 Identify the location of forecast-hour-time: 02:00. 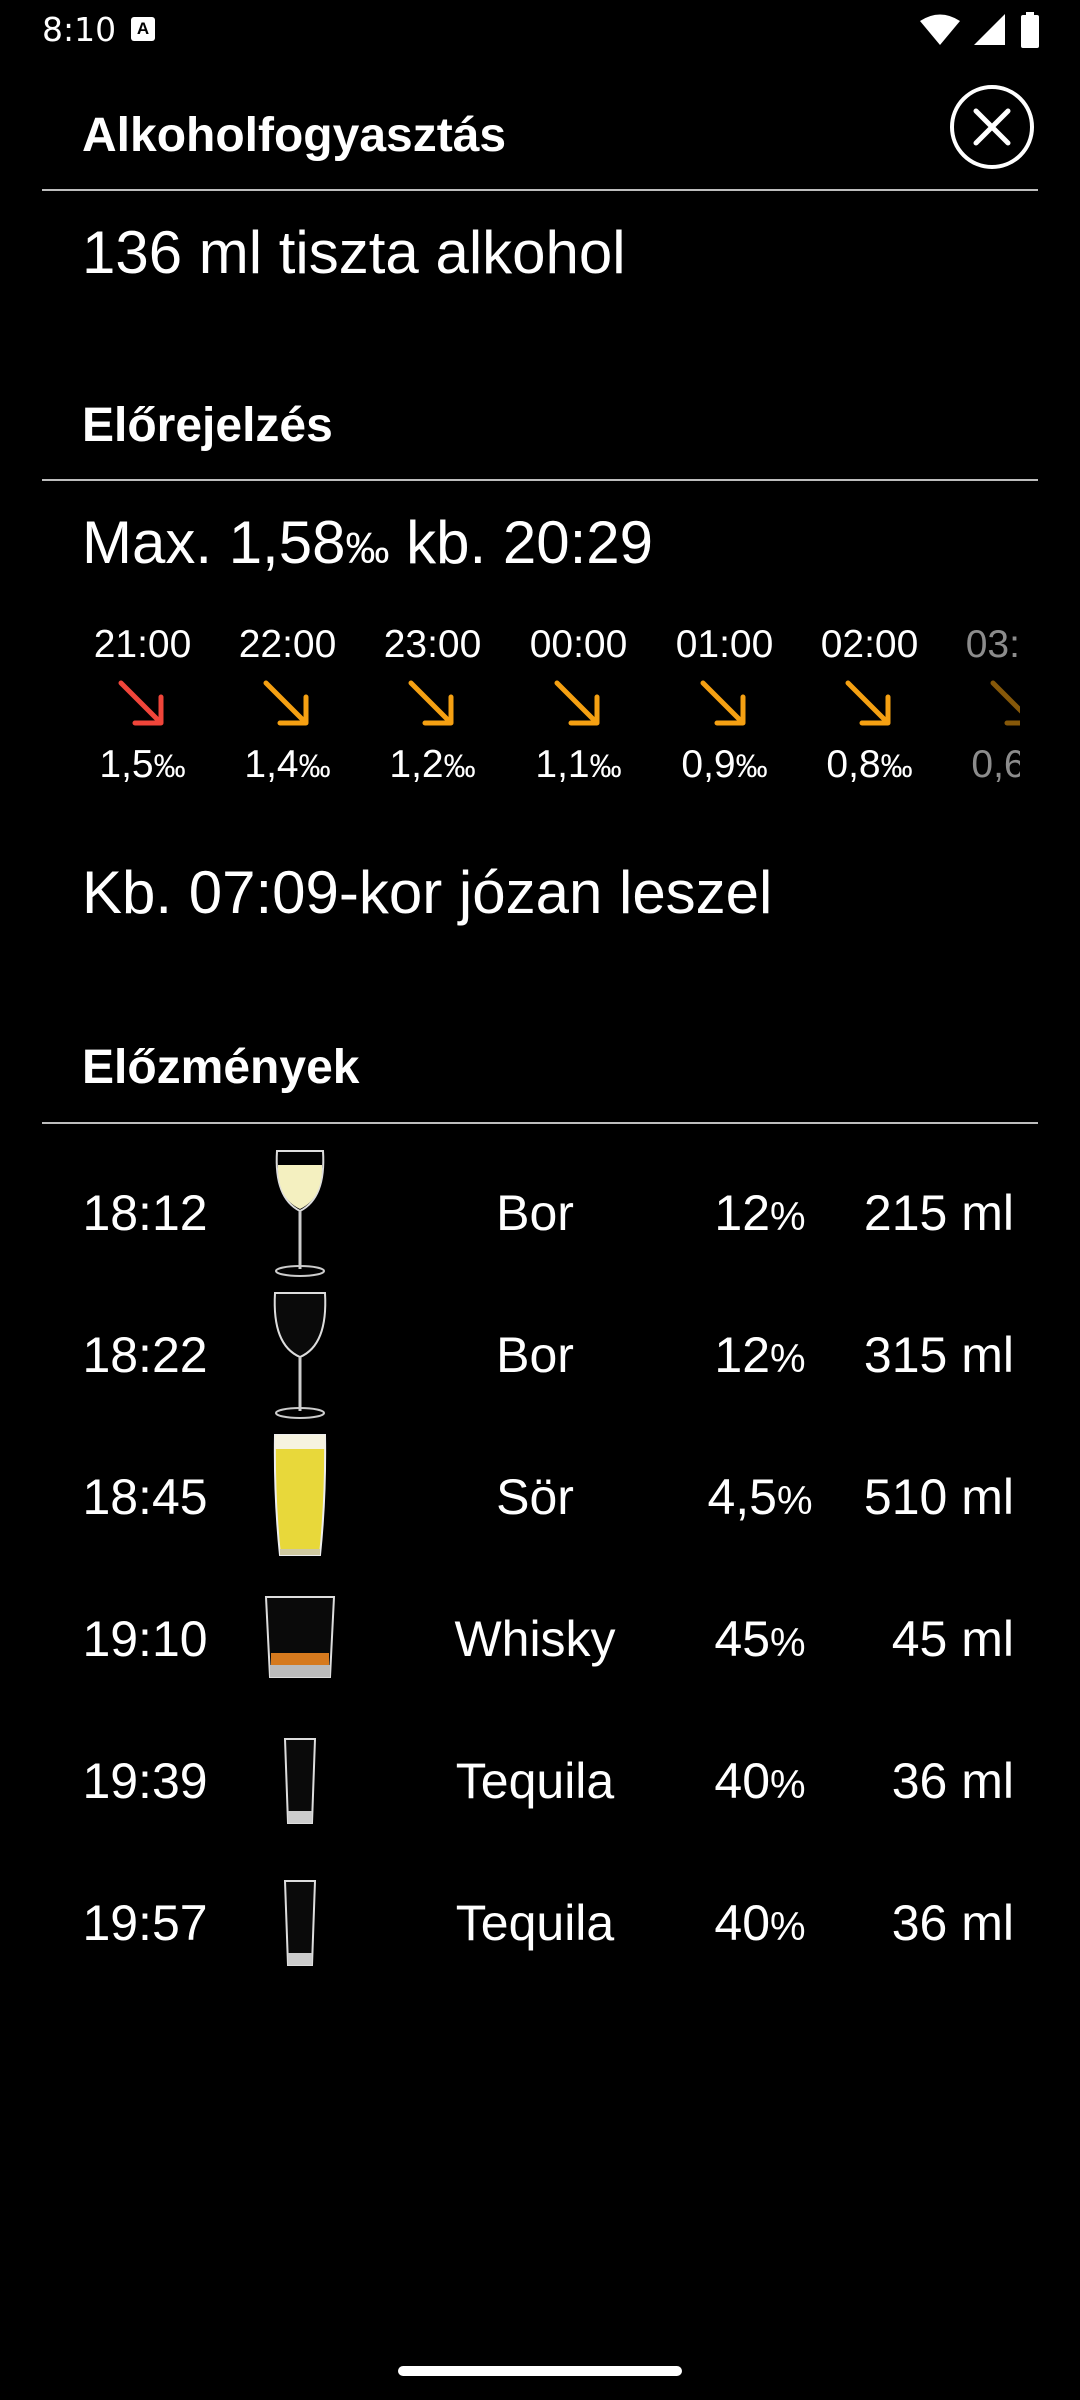
(869, 644).